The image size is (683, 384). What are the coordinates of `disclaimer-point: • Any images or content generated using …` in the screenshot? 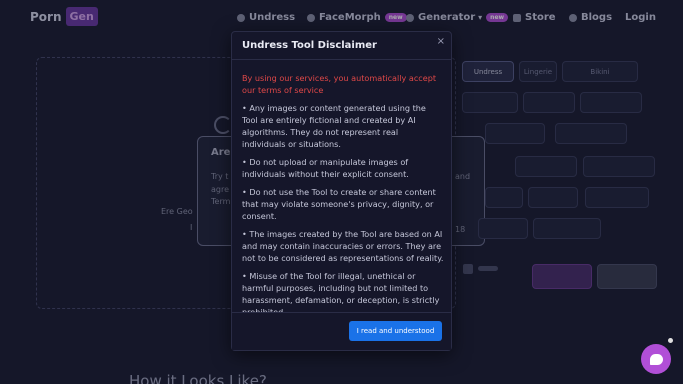 It's located at (334, 126).